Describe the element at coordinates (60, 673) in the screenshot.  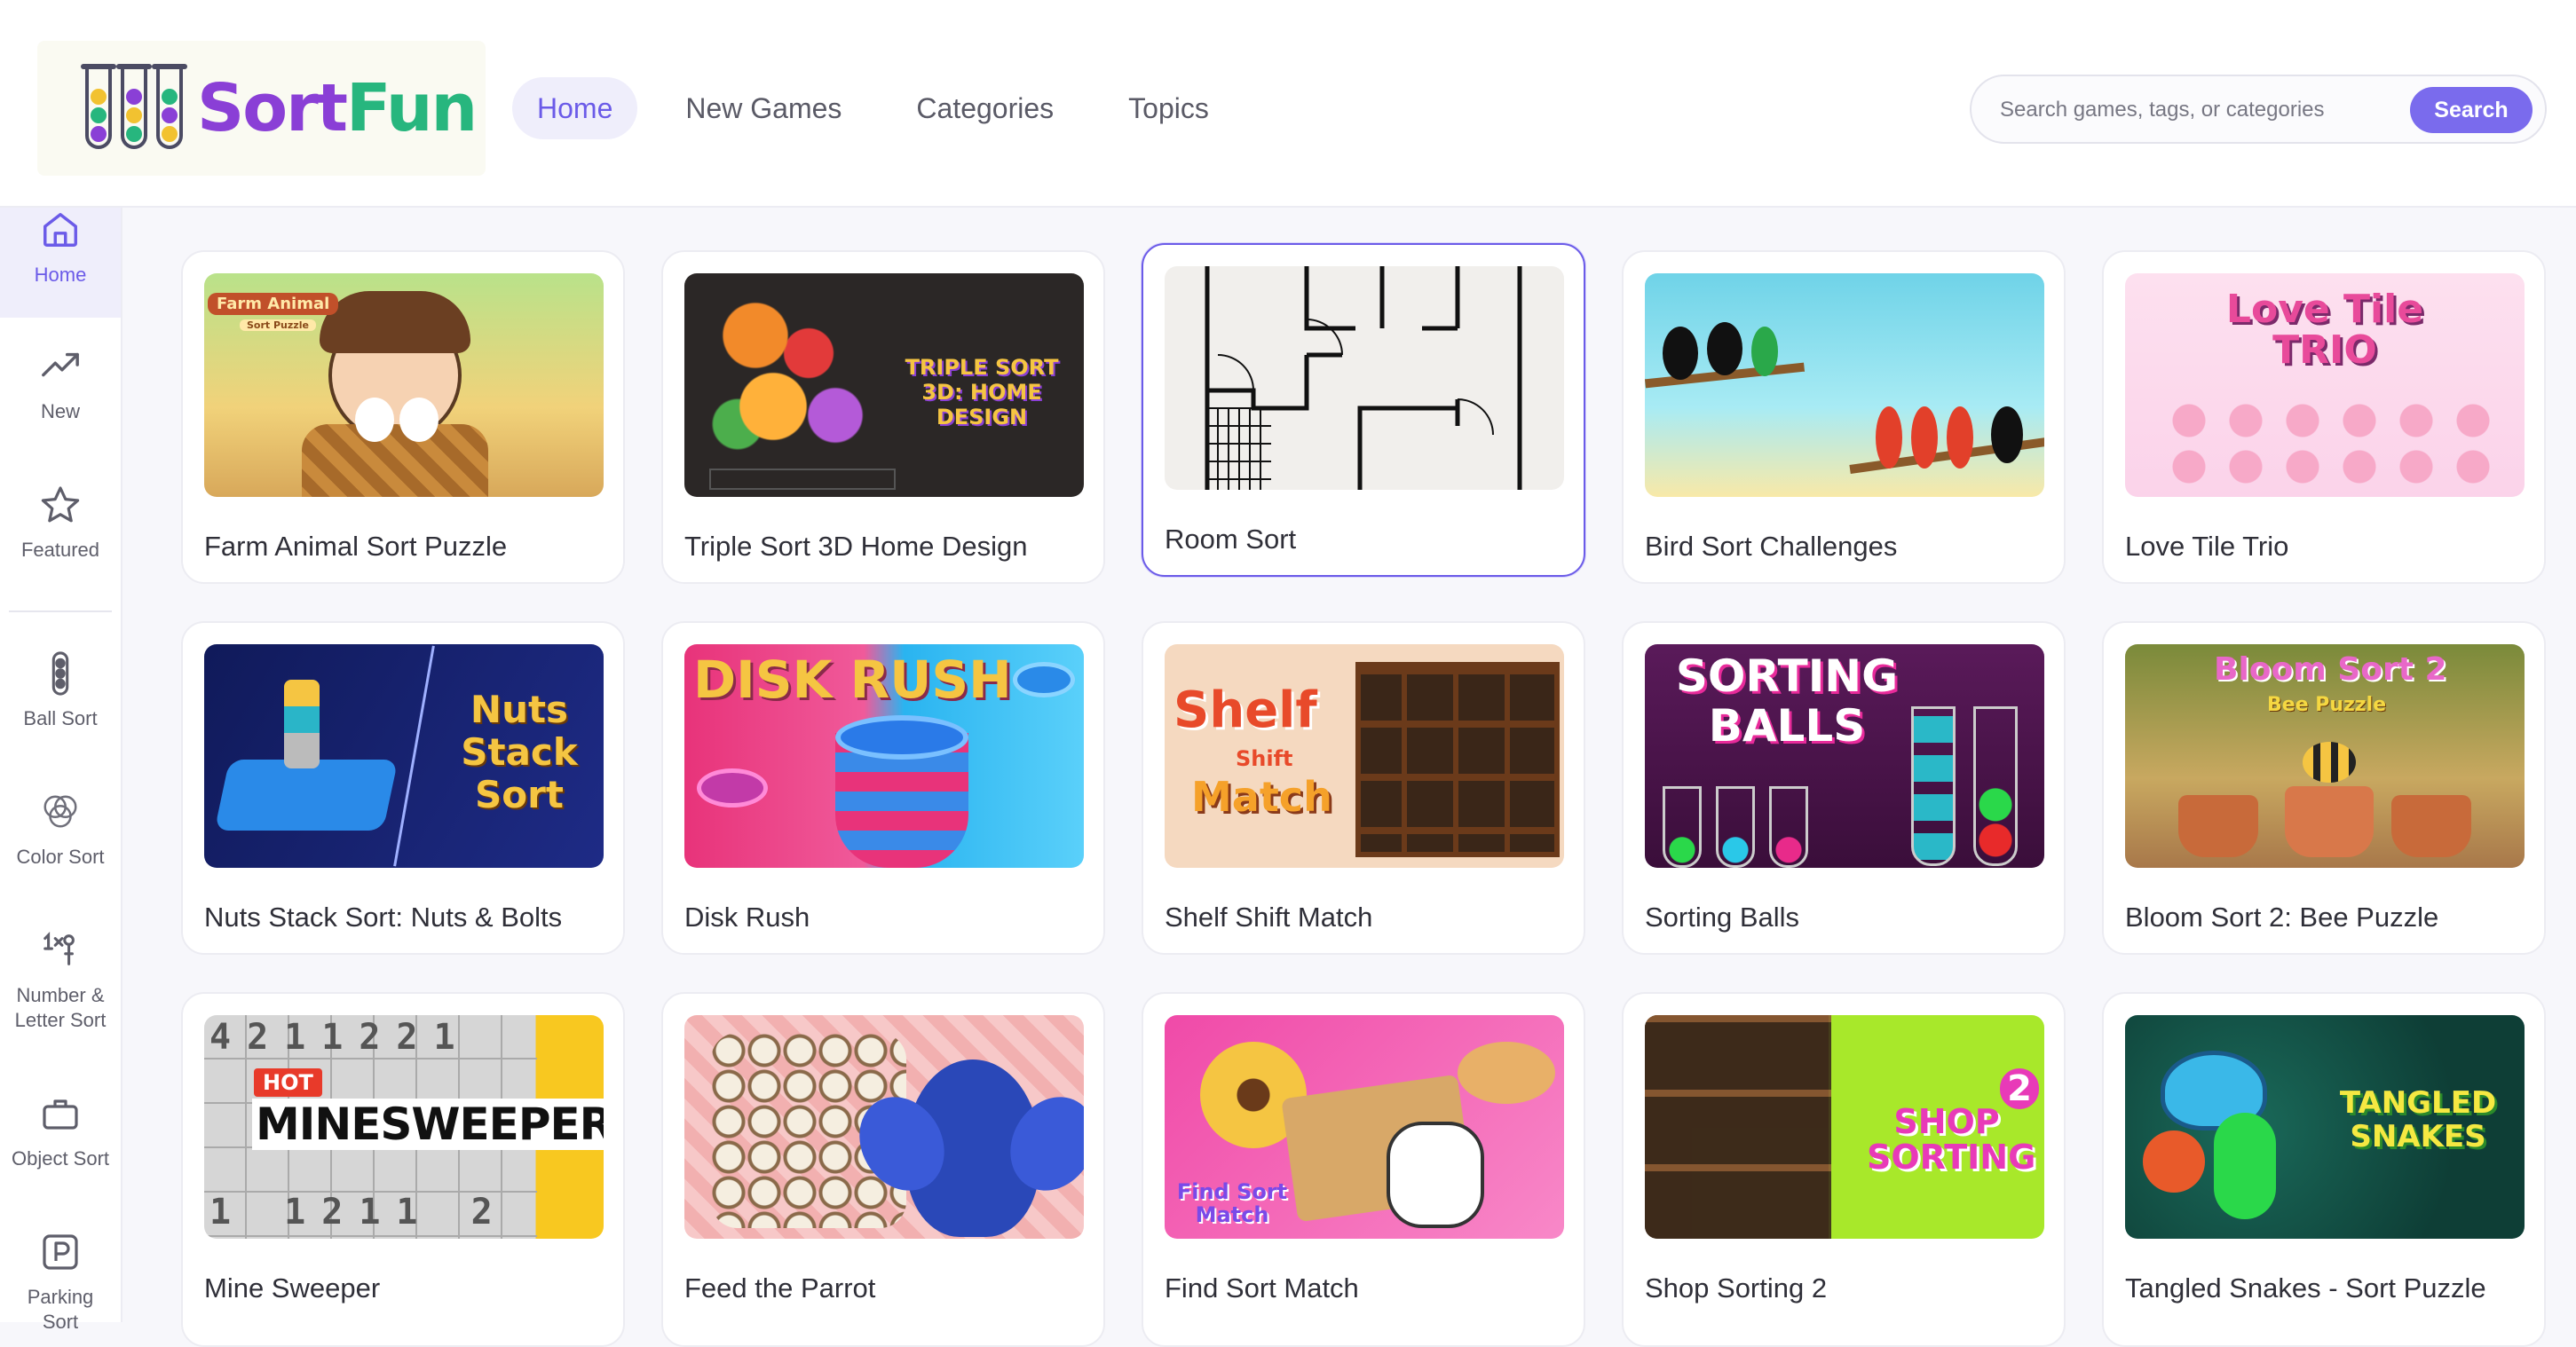
I see `ball-tube-icon` at that location.